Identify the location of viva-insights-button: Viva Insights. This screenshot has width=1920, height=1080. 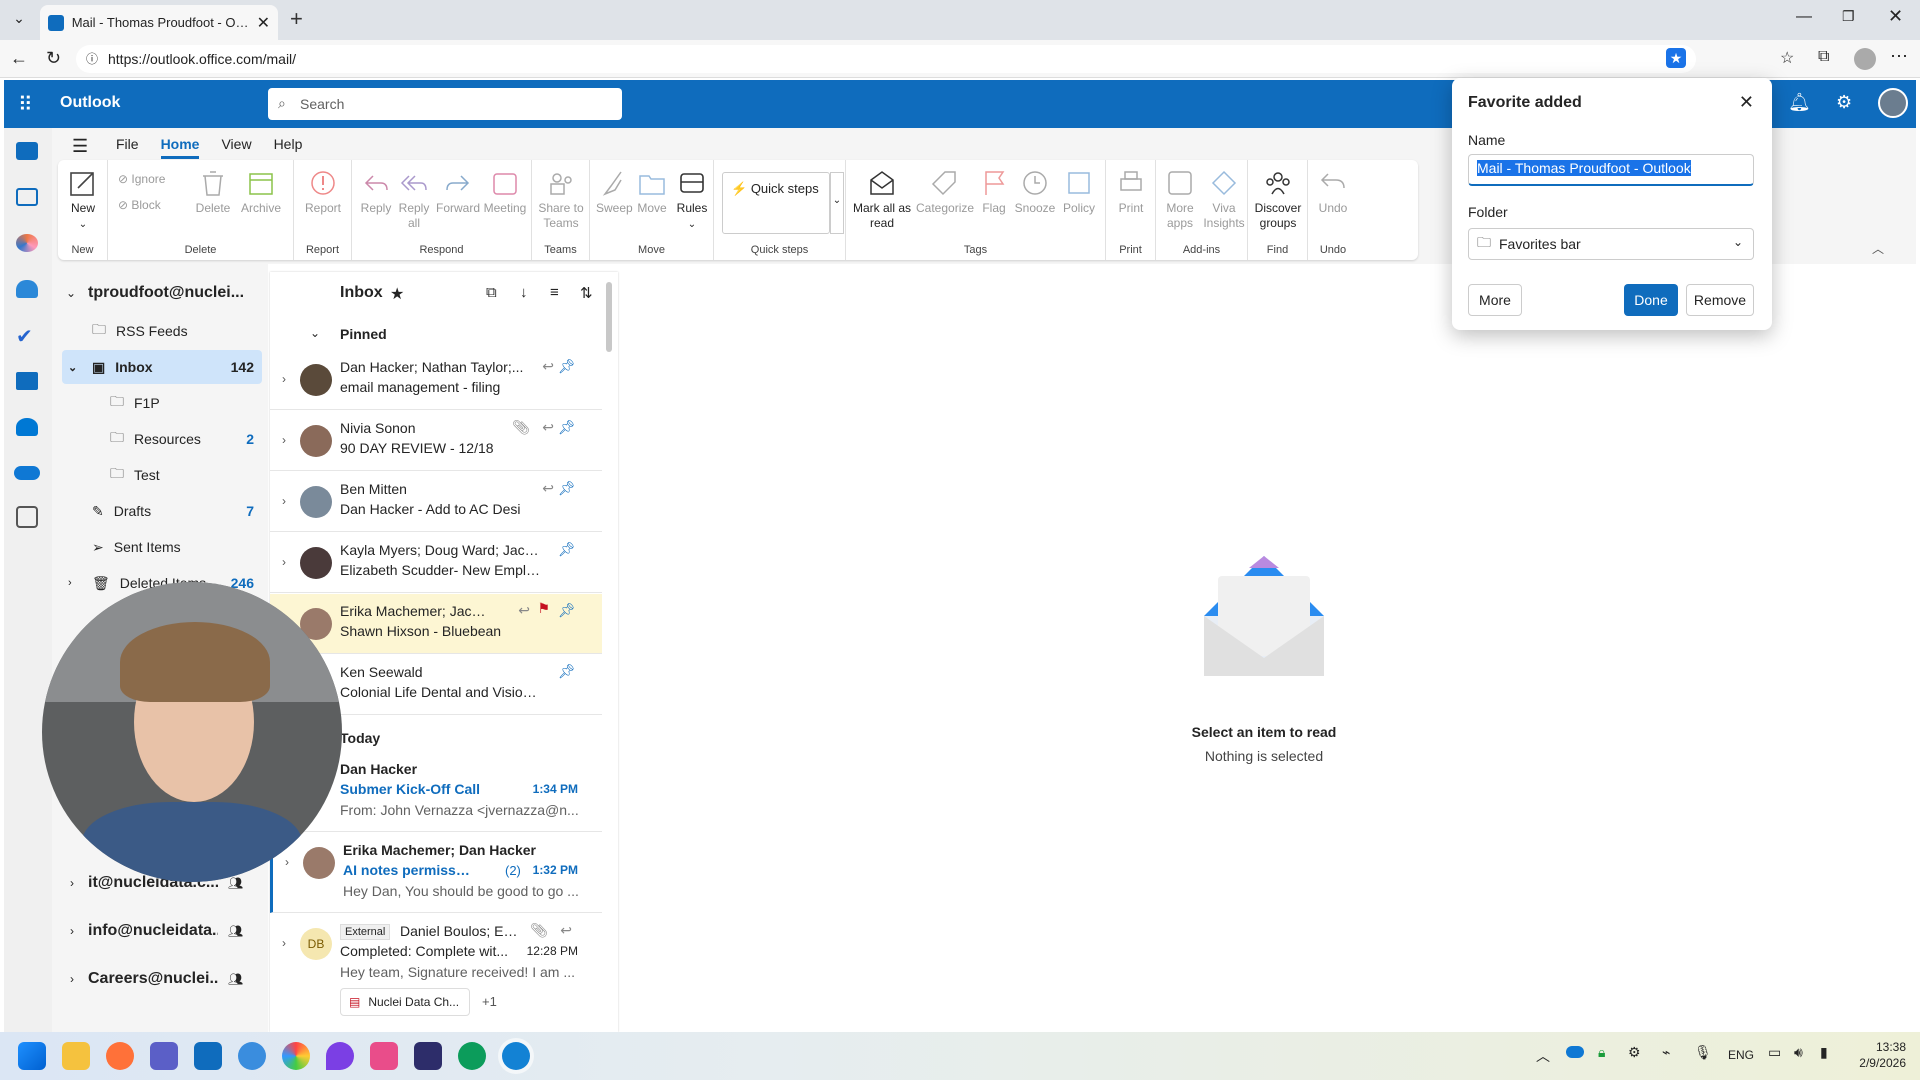
(1224, 199).